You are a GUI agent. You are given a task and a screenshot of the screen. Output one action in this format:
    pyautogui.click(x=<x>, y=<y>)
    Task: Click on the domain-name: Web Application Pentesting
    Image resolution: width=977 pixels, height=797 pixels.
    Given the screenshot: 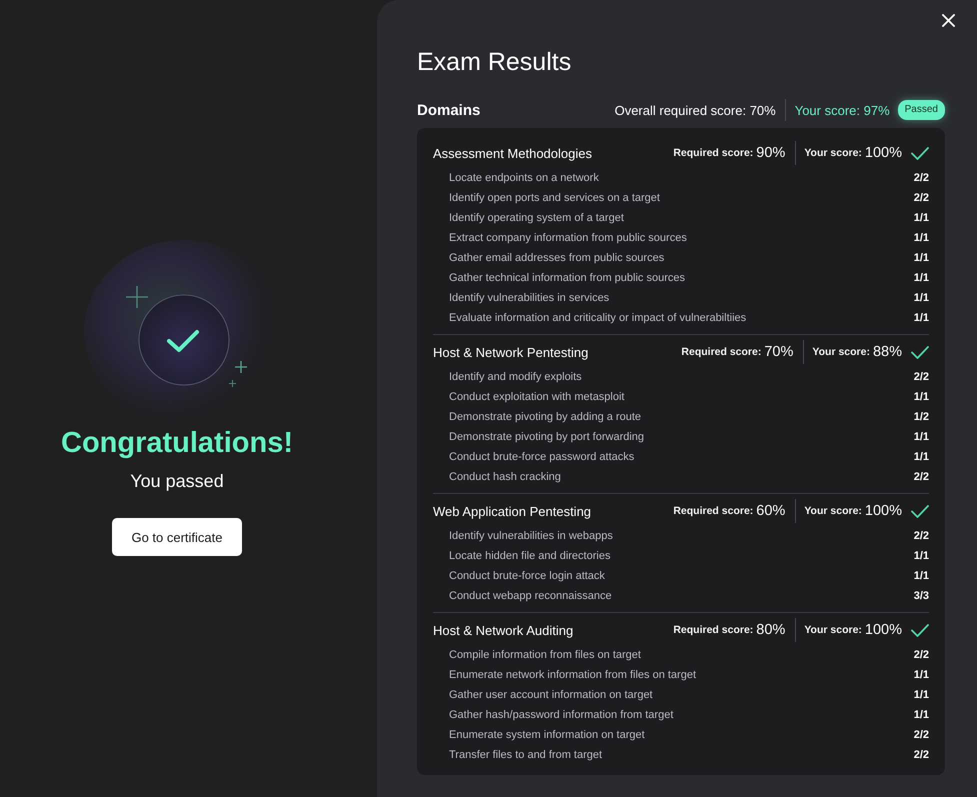 What is the action you would take?
    pyautogui.click(x=512, y=511)
    